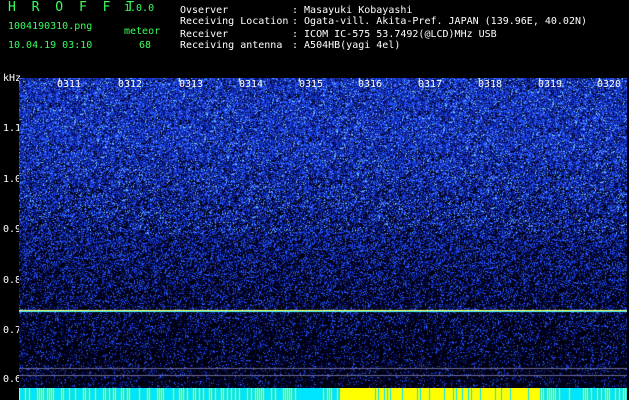  Describe the element at coordinates (73, 7) in the screenshot. I see `app-title: H R O F F T` at that location.